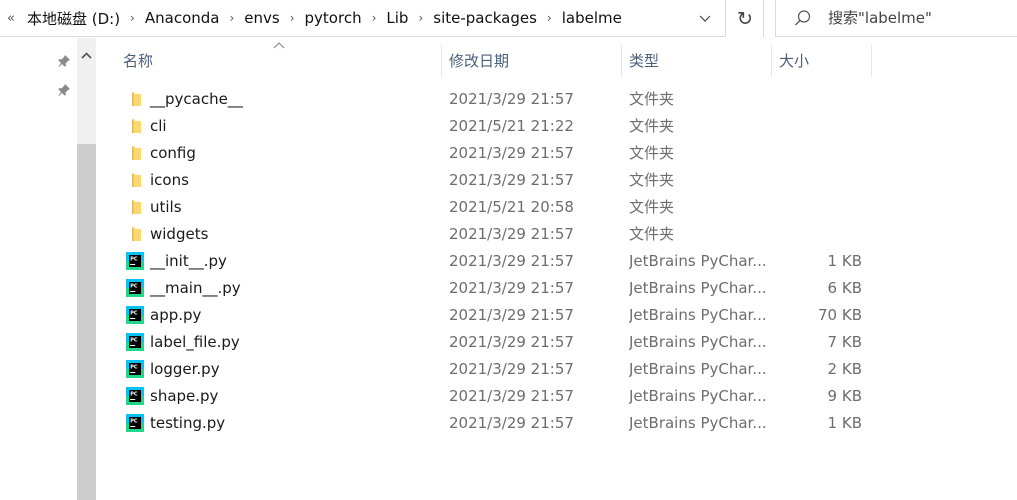 The height and width of the screenshot is (500, 1017). Describe the element at coordinates (511, 207) in the screenshot. I see `file-modified-date: 2021/5/21 20:58` at that location.